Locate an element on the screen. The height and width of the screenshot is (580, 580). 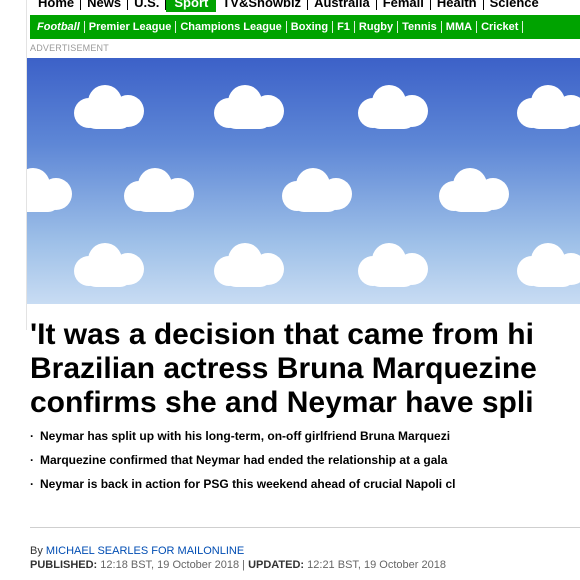
nav-health: Health is located at coordinates (457, 6).